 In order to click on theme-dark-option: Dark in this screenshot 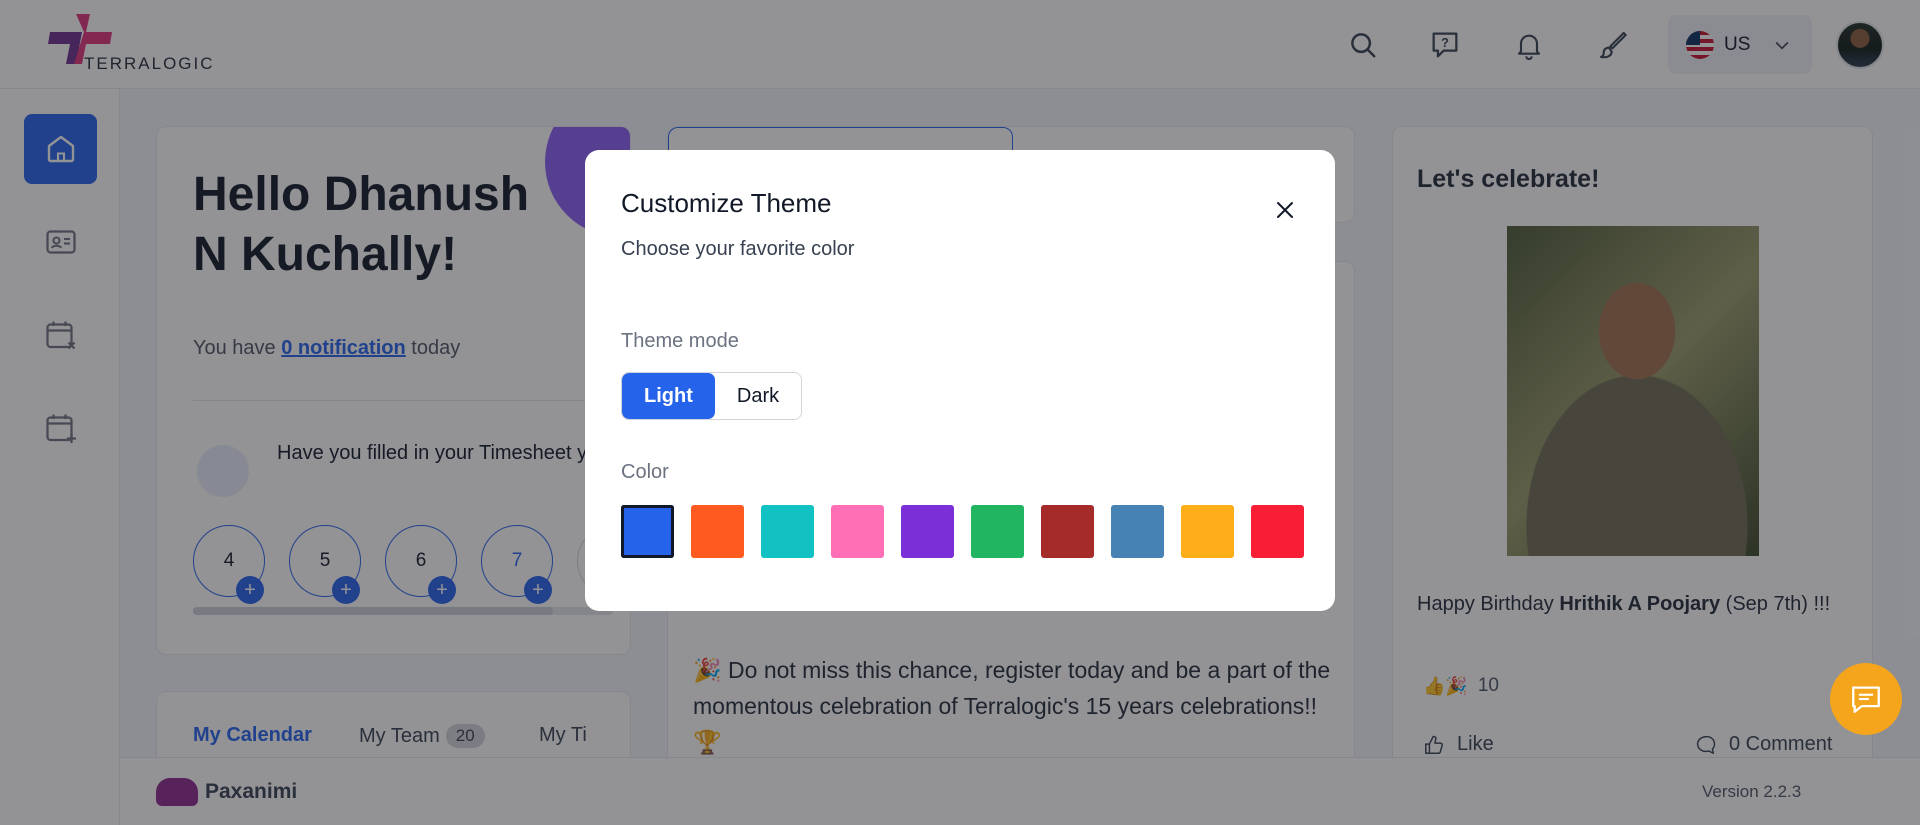, I will do `click(758, 396)`.